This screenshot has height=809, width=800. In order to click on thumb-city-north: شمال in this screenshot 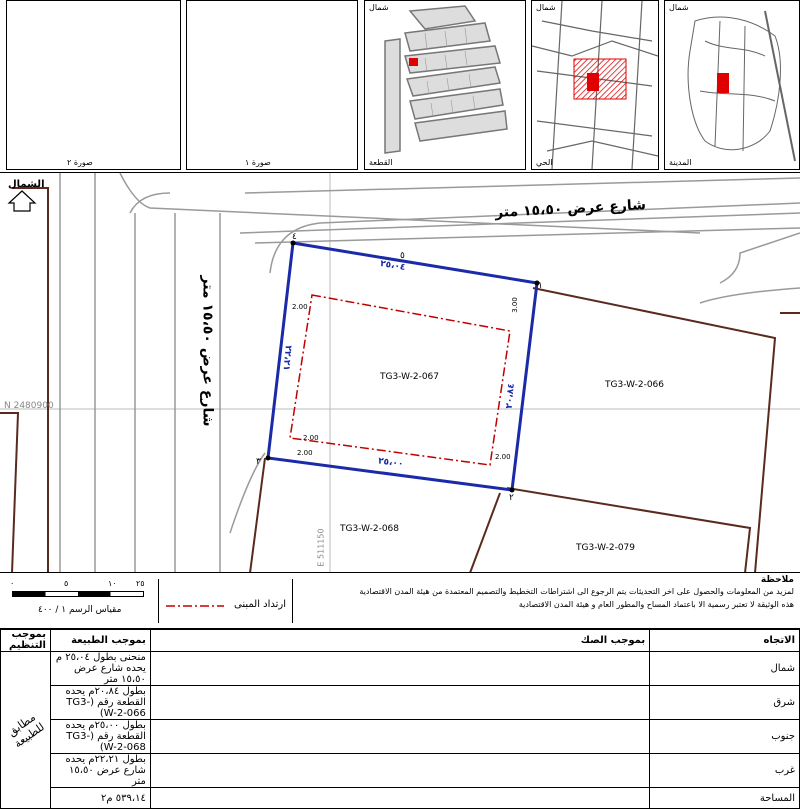, I will do `click(679, 7)`.